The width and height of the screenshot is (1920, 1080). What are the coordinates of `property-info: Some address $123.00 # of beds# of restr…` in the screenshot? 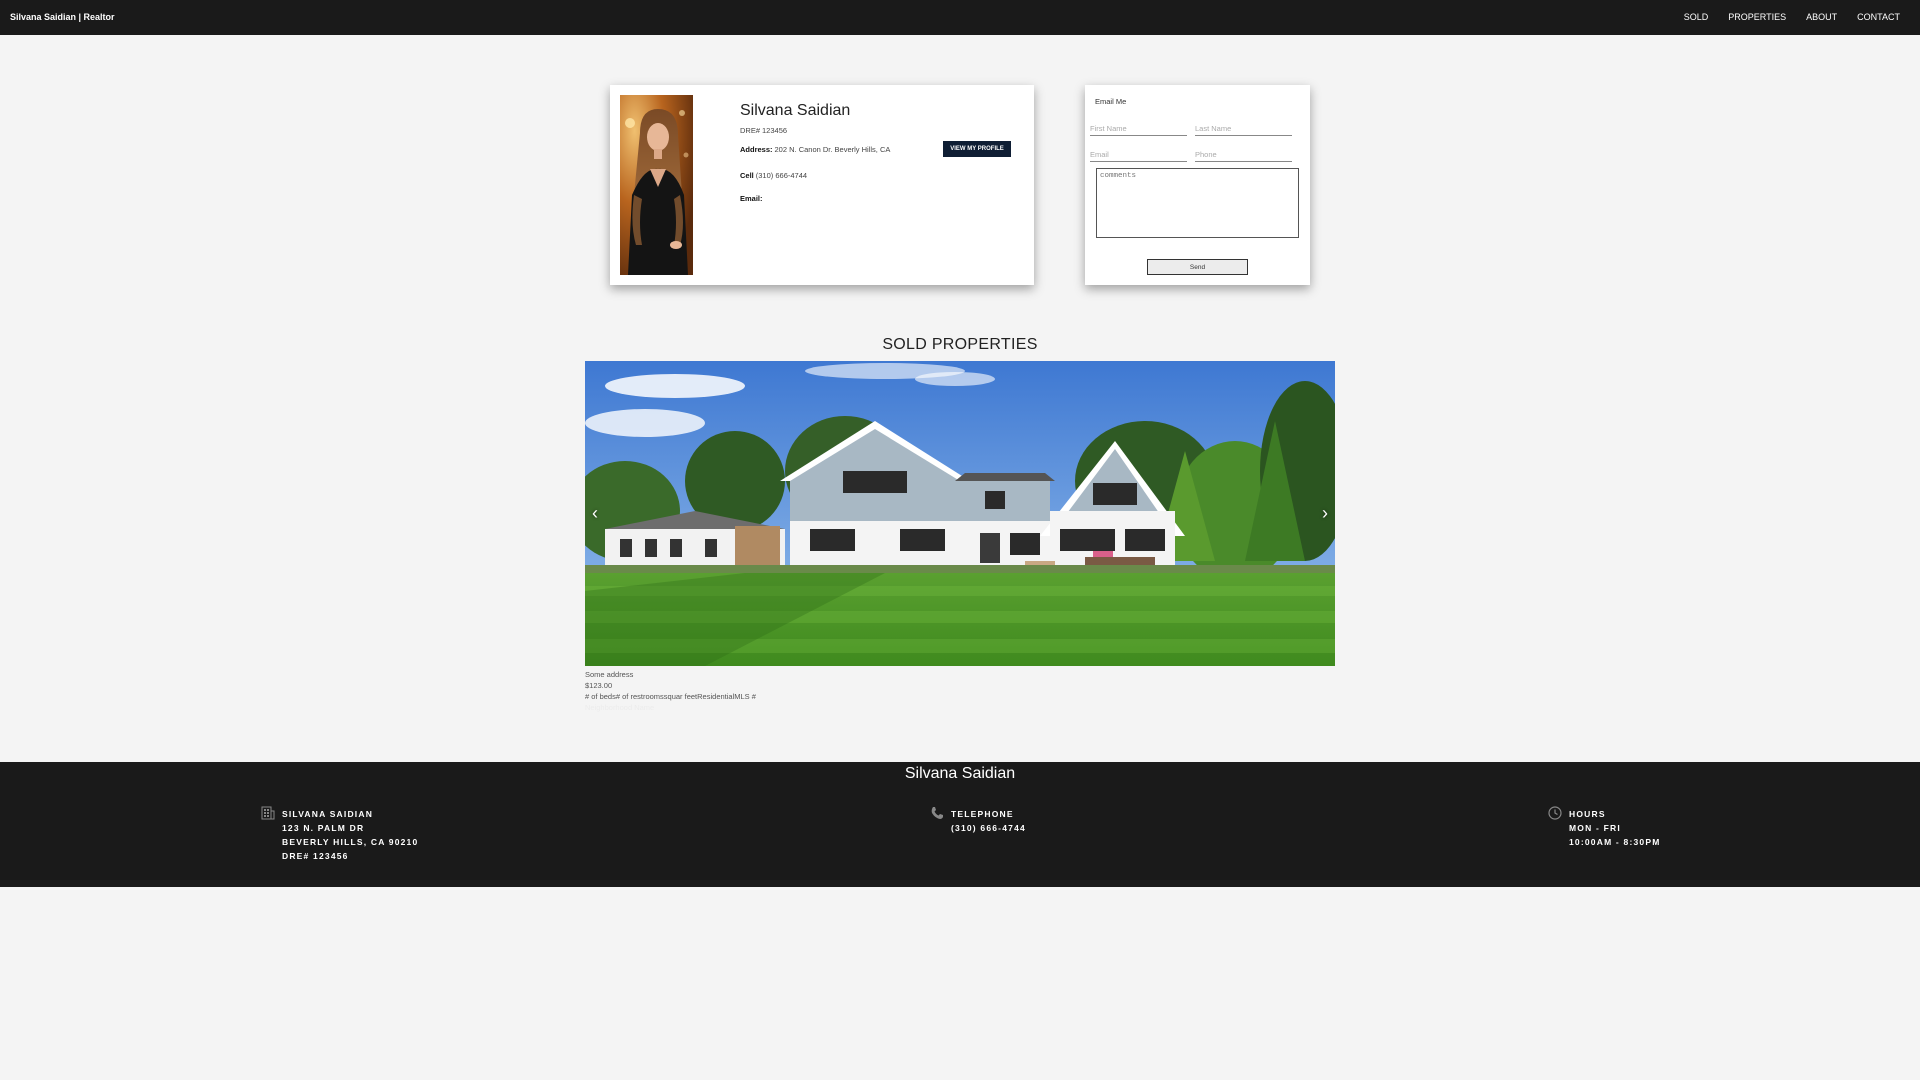 It's located at (670, 691).